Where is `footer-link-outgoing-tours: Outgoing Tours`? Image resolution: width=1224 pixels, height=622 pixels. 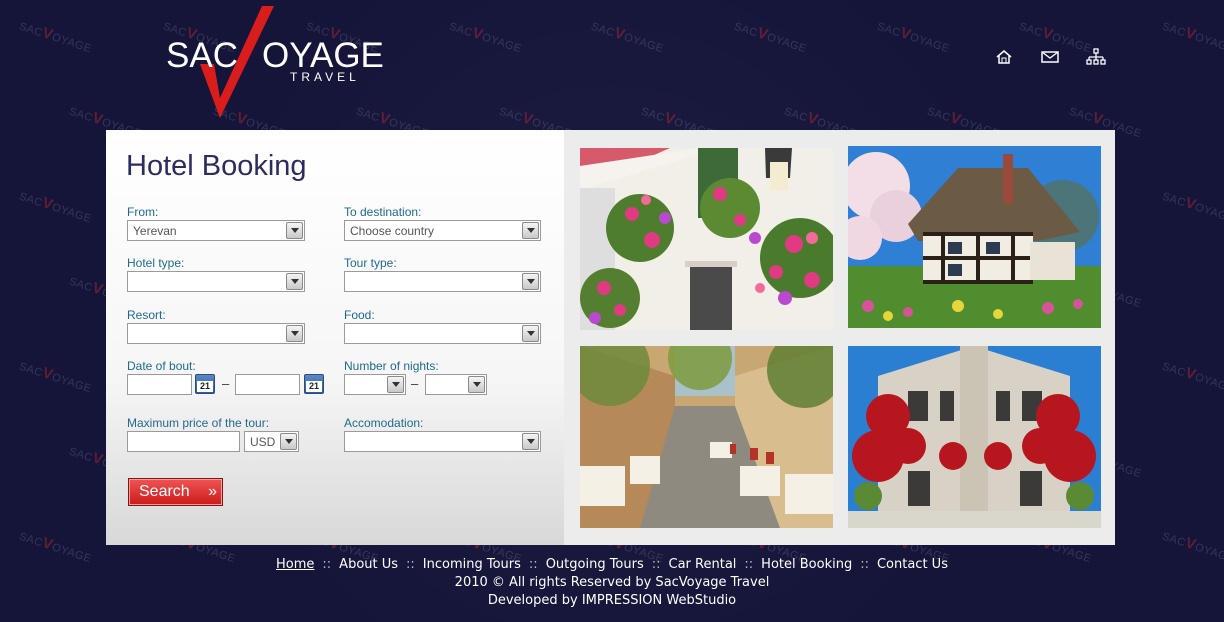 footer-link-outgoing-tours: Outgoing Tours is located at coordinates (595, 564).